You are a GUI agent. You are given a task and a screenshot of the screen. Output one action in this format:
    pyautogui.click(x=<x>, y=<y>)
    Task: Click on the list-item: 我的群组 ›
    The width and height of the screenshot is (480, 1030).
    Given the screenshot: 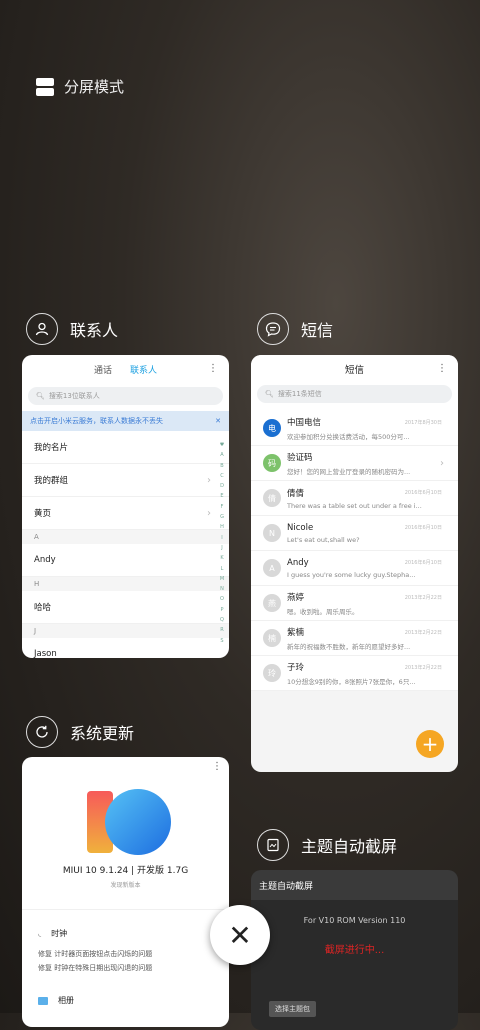 What is the action you would take?
    pyautogui.click(x=125, y=480)
    